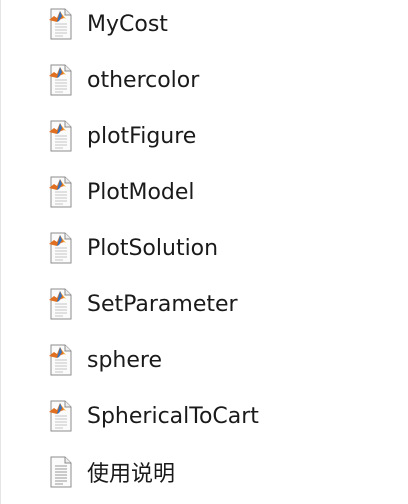 The width and height of the screenshot is (408, 504). I want to click on file-item-readme: 使用说明, so click(225, 472).